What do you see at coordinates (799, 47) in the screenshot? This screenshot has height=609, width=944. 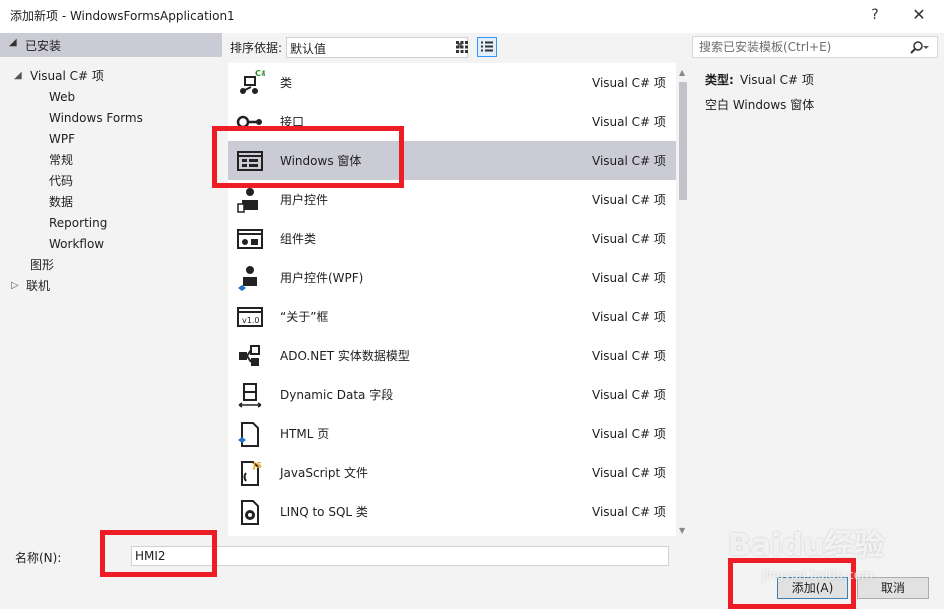 I see `search-input` at bounding box center [799, 47].